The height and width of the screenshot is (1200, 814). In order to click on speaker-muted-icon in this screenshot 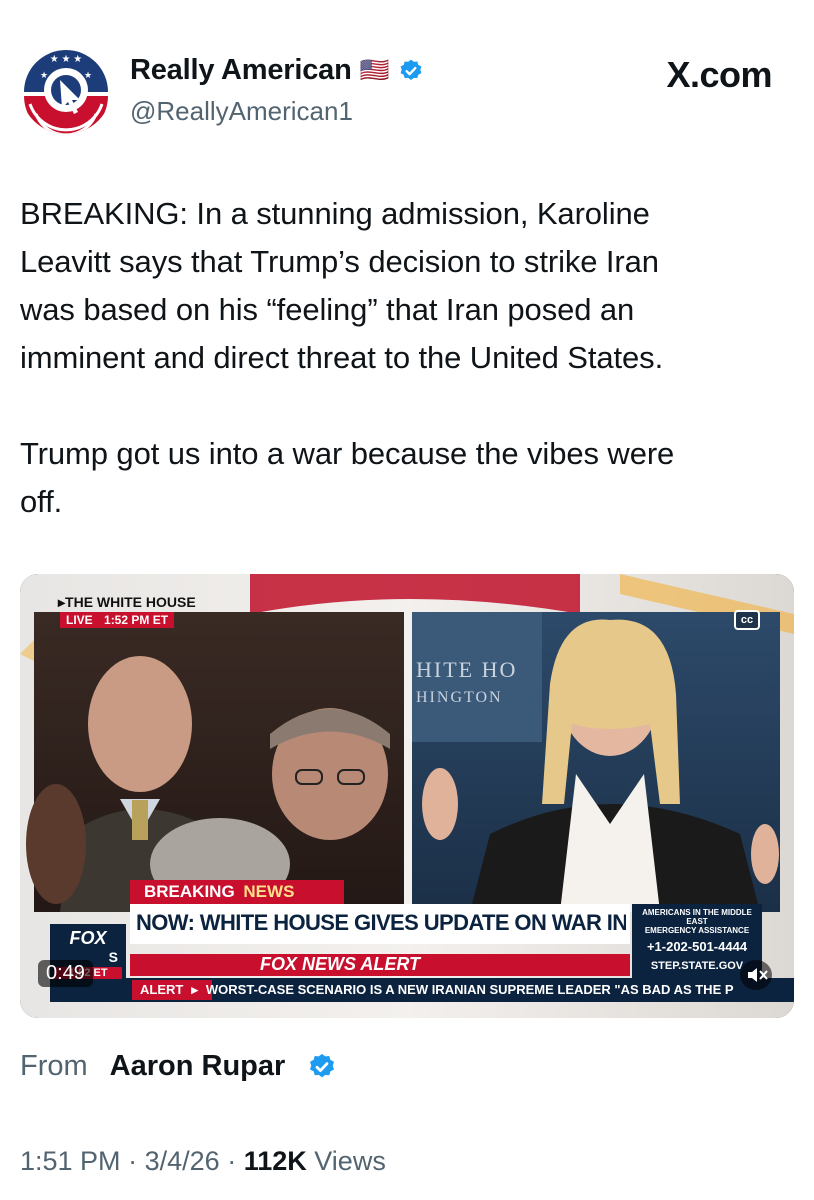, I will do `click(758, 975)`.